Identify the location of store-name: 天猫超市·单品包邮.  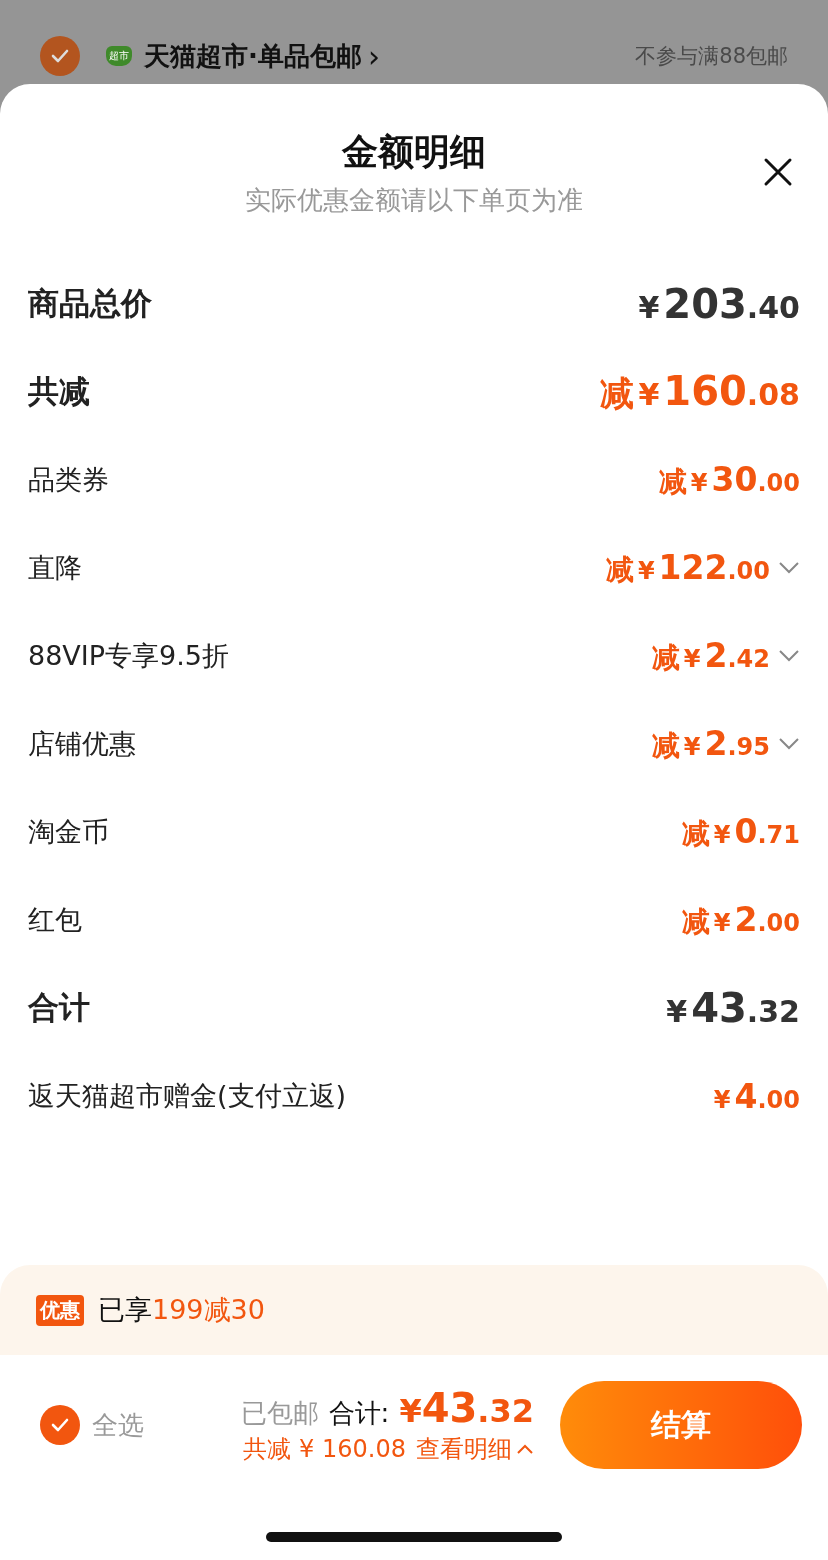
(253, 56).